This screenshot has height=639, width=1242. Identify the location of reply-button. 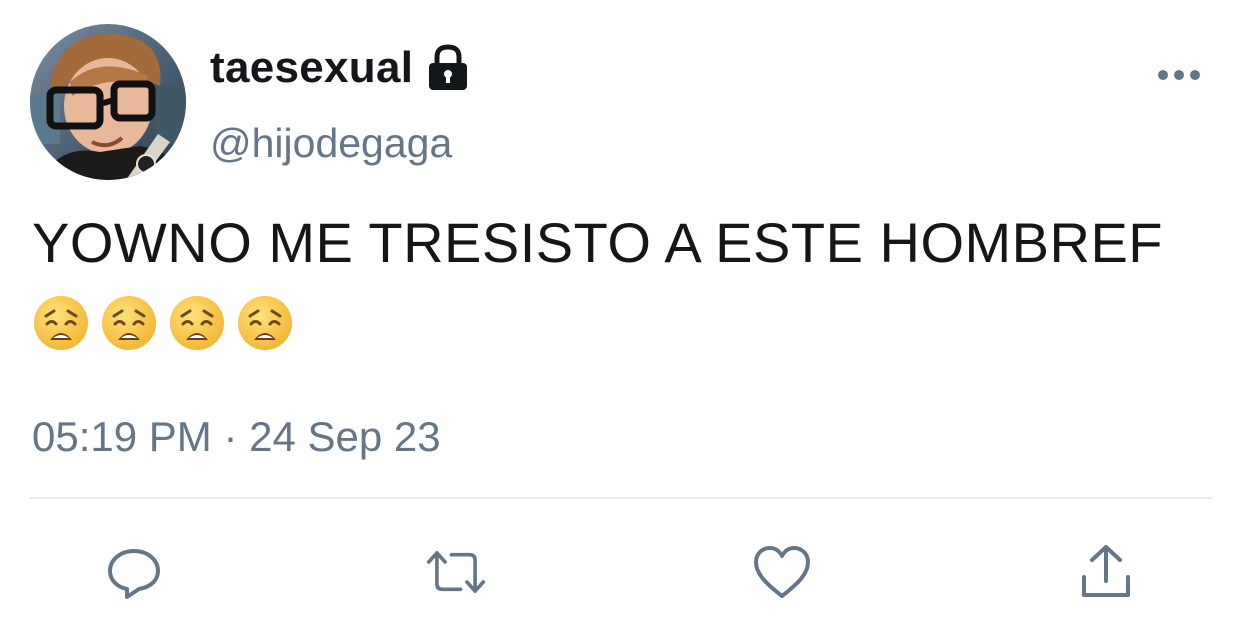
(134, 572).